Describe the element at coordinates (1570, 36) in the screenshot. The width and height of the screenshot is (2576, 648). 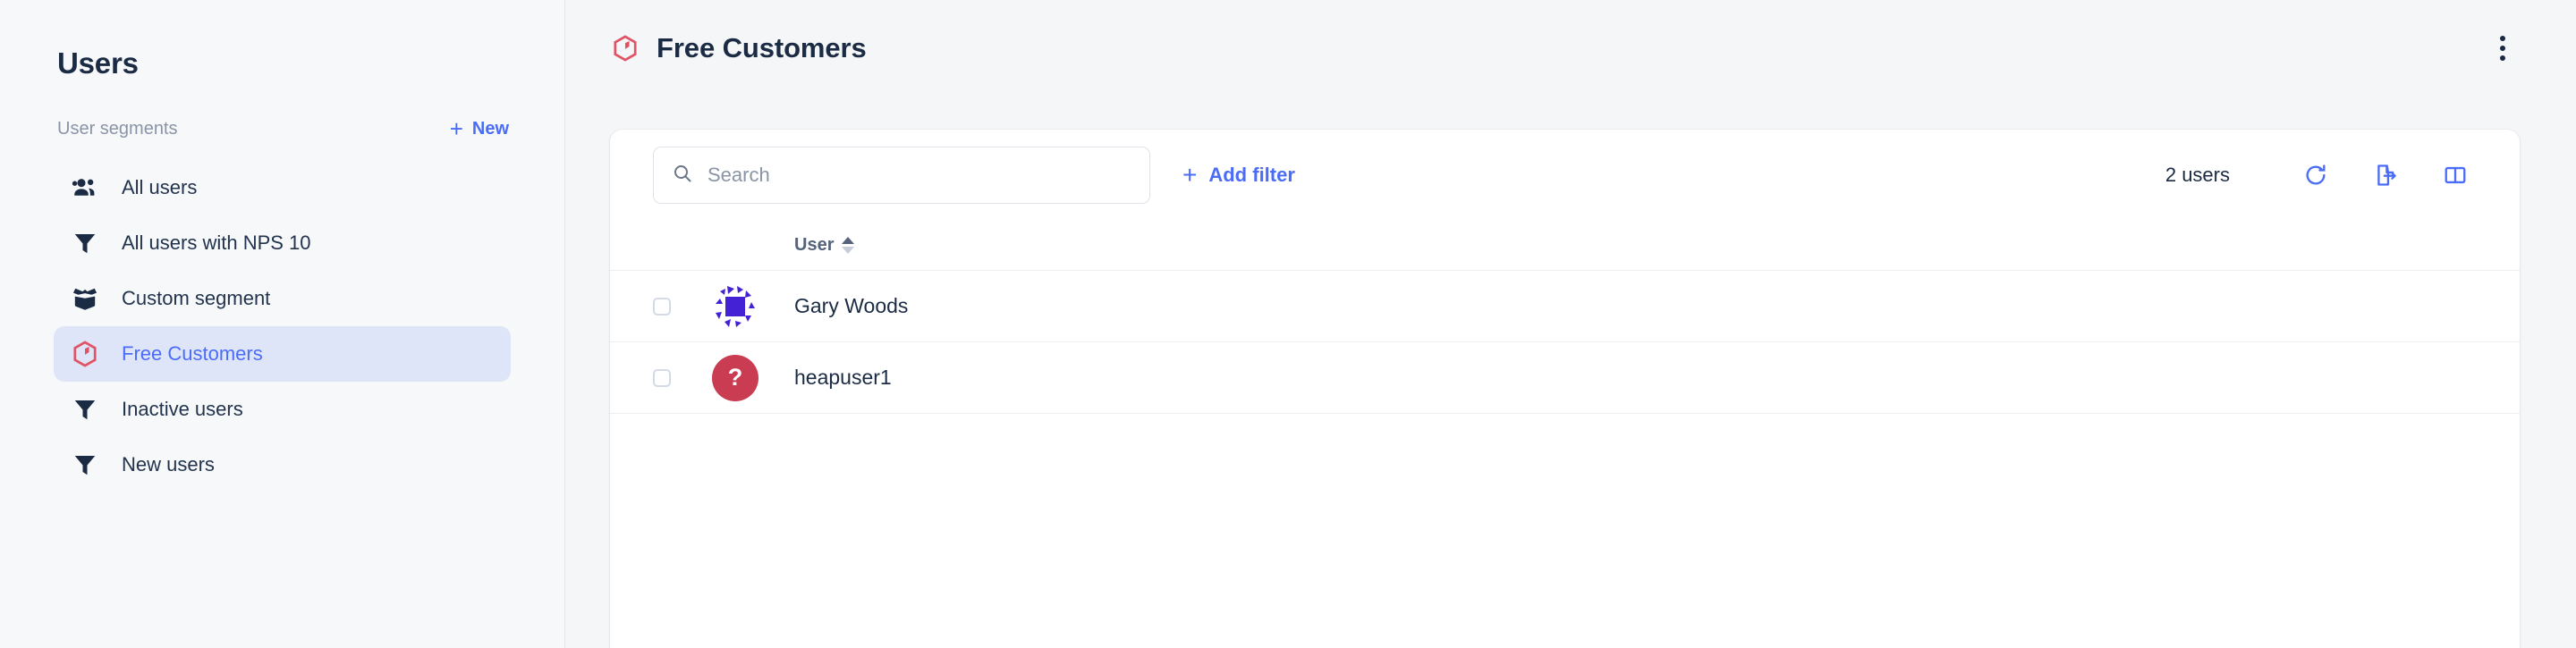
I see `main-header: Free Customers` at that location.